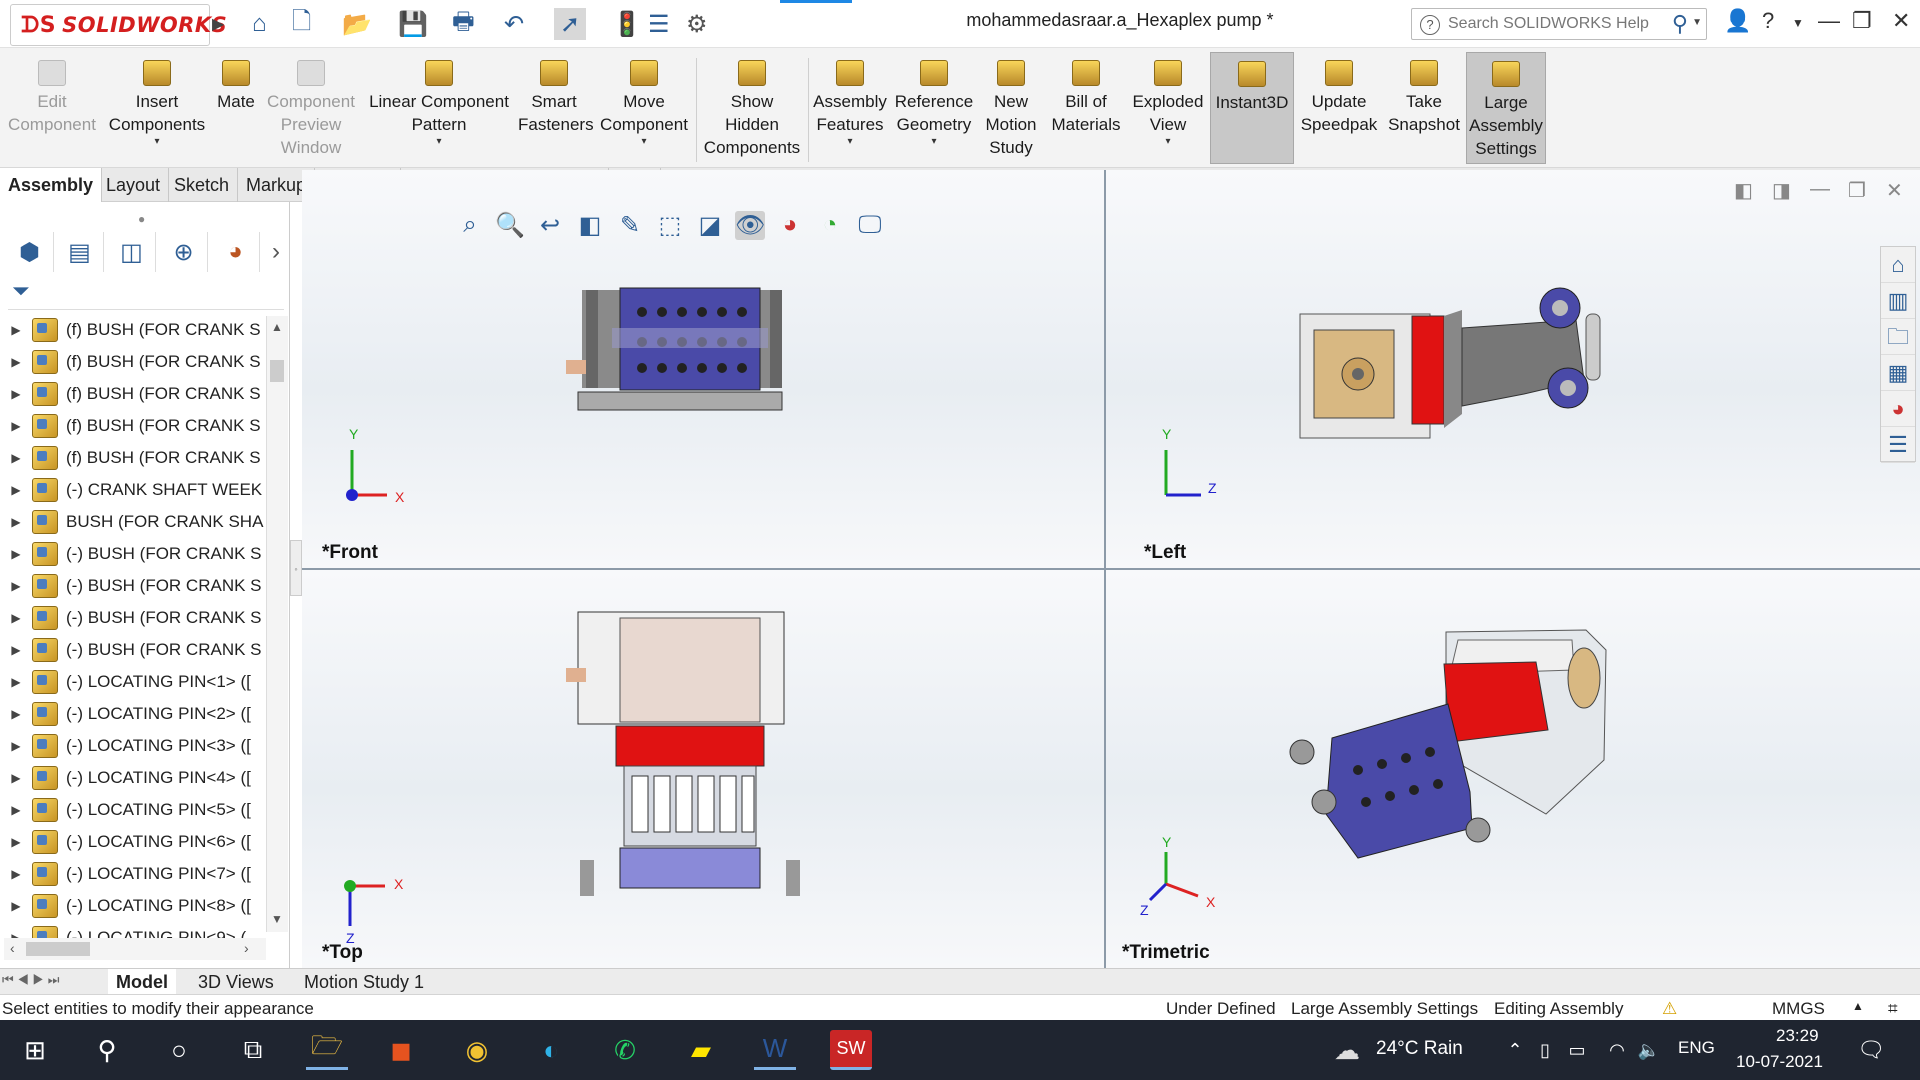  What do you see at coordinates (1893, 1009) in the screenshot?
I see `tooltip-toggle-icon: ⌗` at bounding box center [1893, 1009].